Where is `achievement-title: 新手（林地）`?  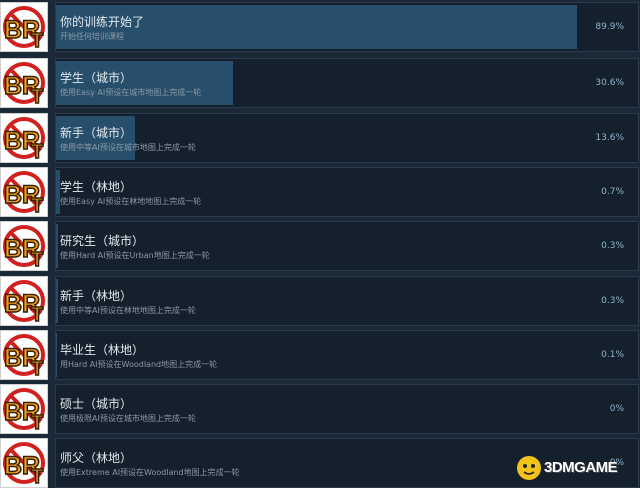 achievement-title: 新手（林地） is located at coordinates (96, 295).